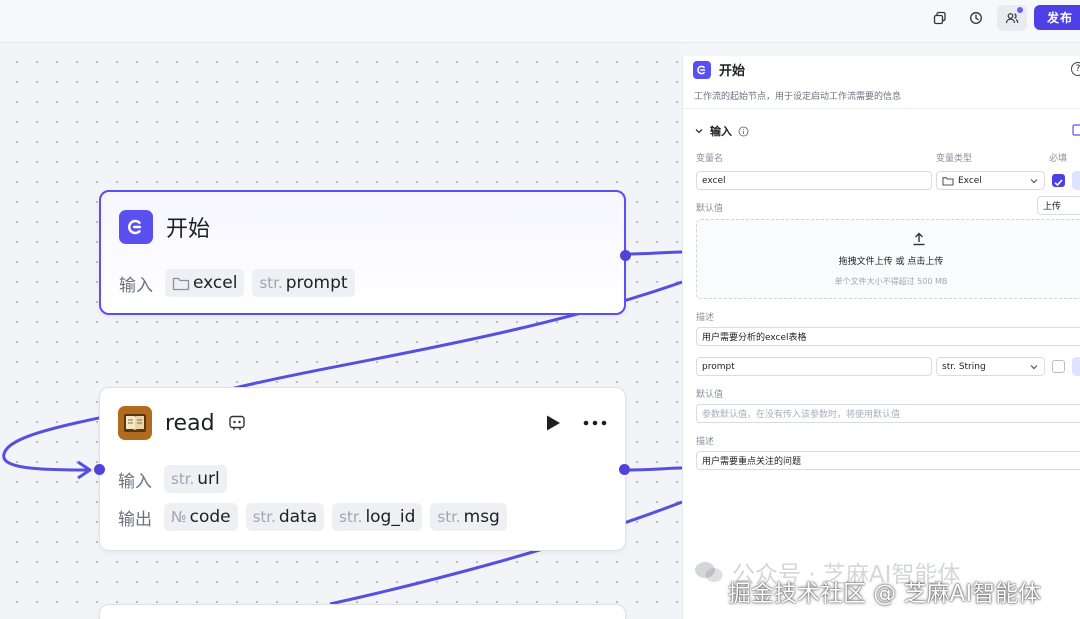 This screenshot has width=1080, height=619. I want to click on default-mode-select: 上传, so click(1058, 205).